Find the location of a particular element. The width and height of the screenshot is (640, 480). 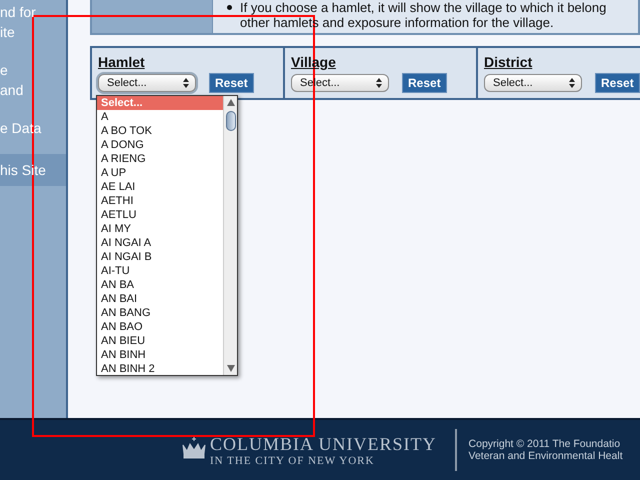

scroll-thumb is located at coordinates (231, 121).